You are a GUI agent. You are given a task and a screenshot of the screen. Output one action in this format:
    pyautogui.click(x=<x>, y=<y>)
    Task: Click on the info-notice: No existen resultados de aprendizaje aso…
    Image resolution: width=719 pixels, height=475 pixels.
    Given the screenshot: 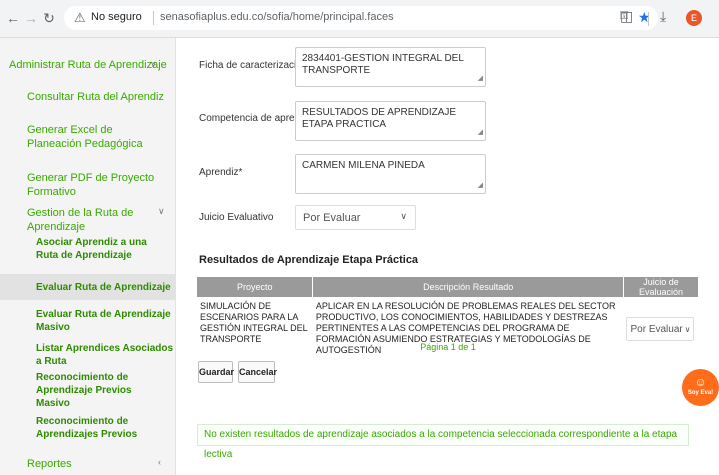 What is the action you would take?
    pyautogui.click(x=443, y=442)
    